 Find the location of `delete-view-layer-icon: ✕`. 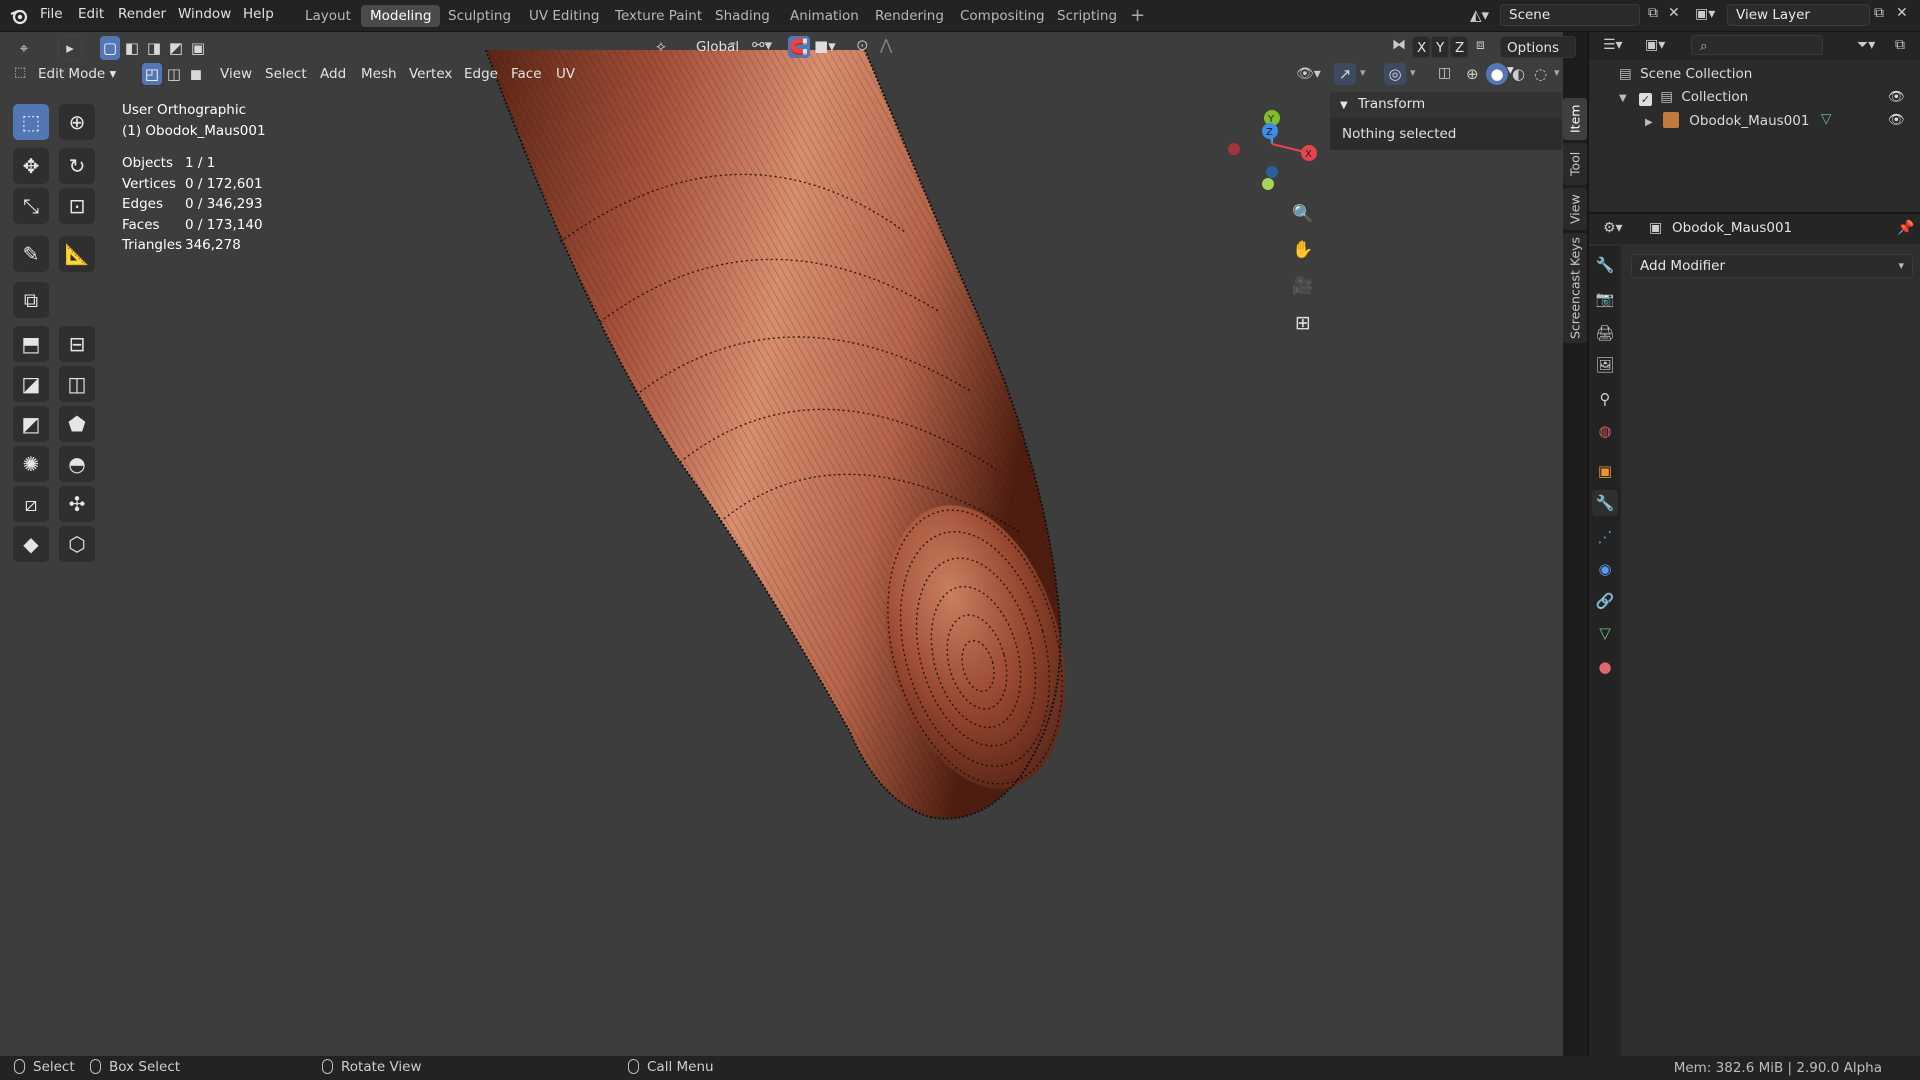

delete-view-layer-icon: ✕ is located at coordinates (1902, 13).